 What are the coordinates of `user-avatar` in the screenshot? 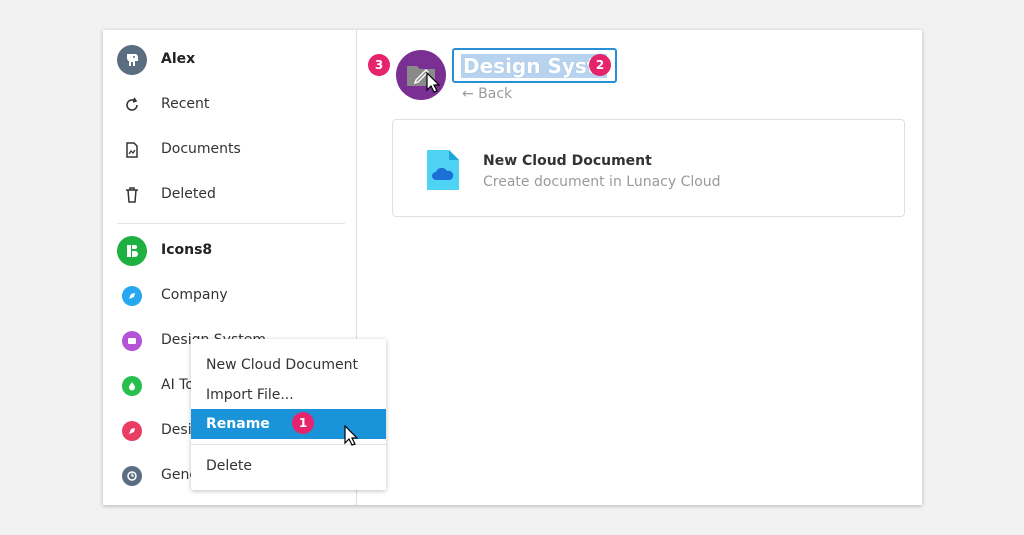 It's located at (132, 60).